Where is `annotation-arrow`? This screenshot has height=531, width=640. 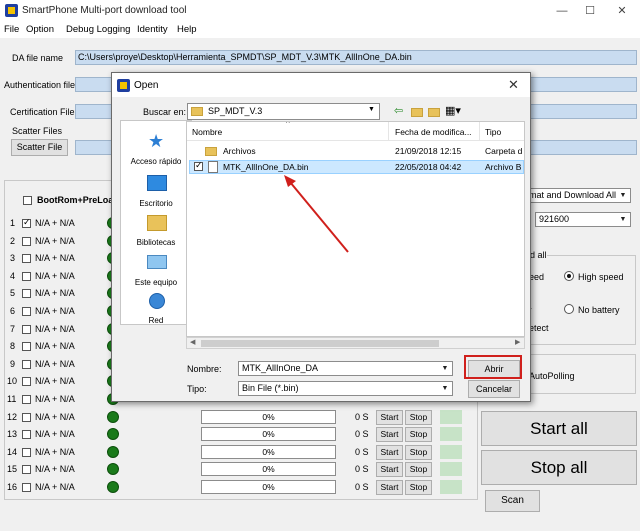
annotation-arrow is located at coordinates (316, 214).